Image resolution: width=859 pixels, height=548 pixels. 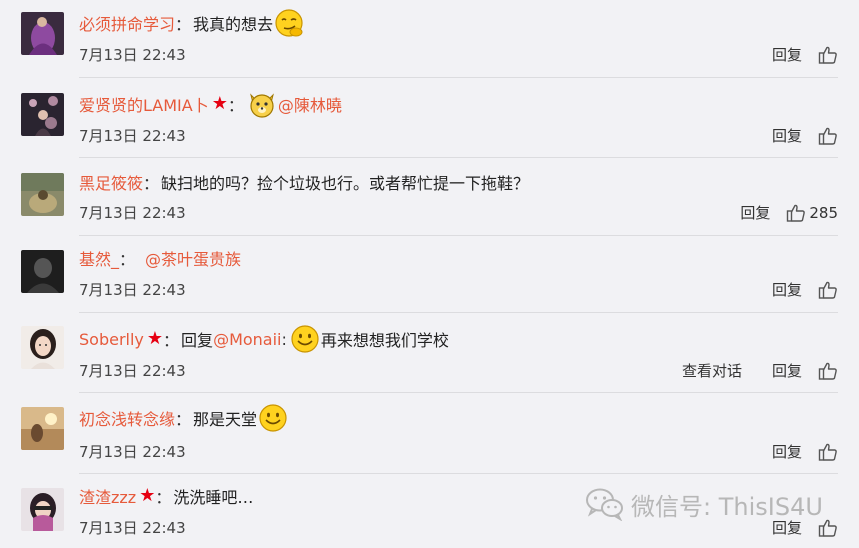 I want to click on comment-text: 我真的想去, so click(x=233, y=24).